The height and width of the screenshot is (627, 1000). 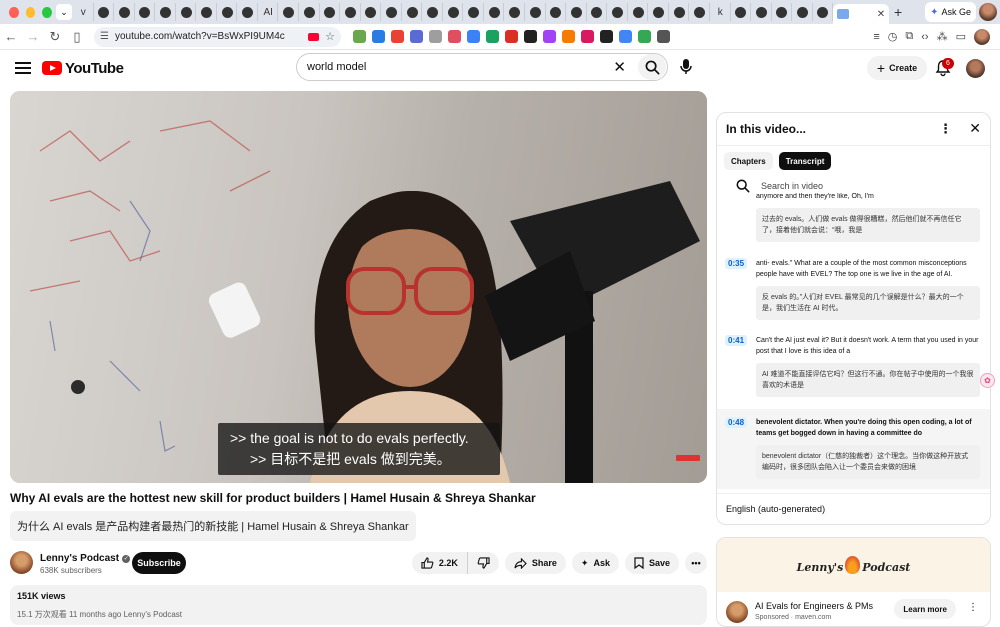 I want to click on reload-icon: ↻, so click(x=55, y=37).